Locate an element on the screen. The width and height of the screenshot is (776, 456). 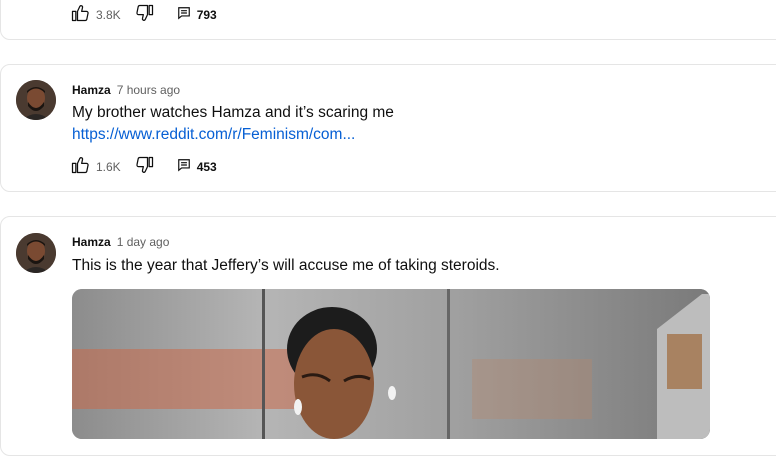
comment-meta: Hamza 1 day ago is located at coordinates (120, 242).